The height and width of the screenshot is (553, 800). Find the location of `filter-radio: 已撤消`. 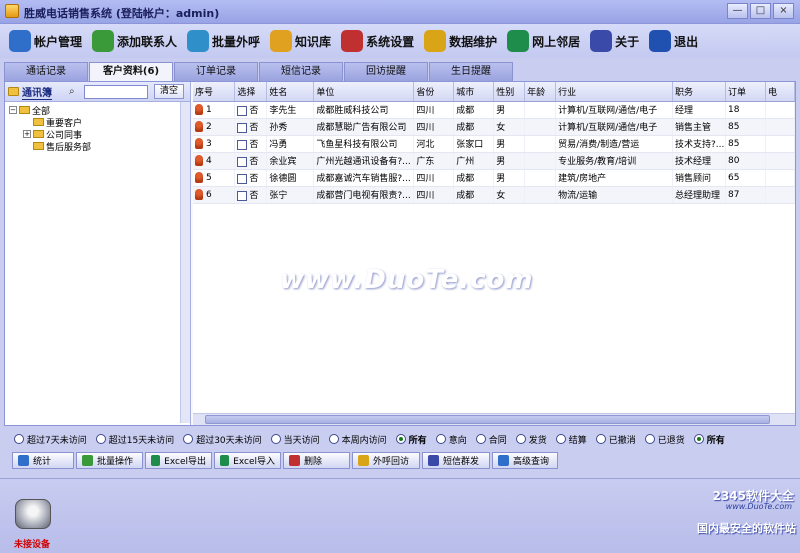

filter-radio: 已撤消 is located at coordinates (615, 439).